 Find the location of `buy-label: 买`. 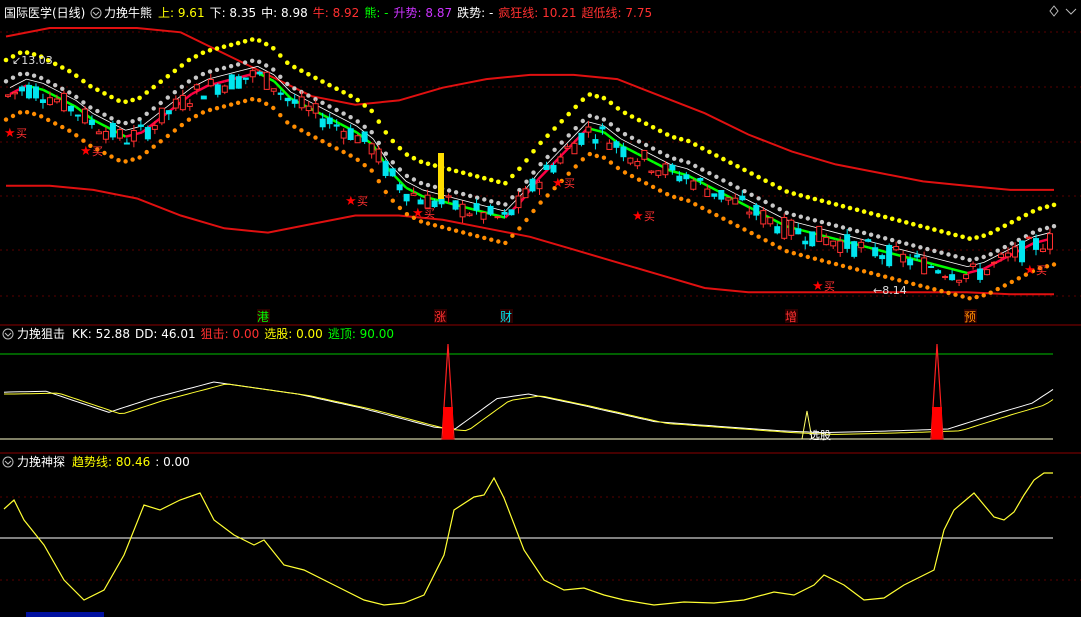

buy-label: 买 is located at coordinates (21, 133).